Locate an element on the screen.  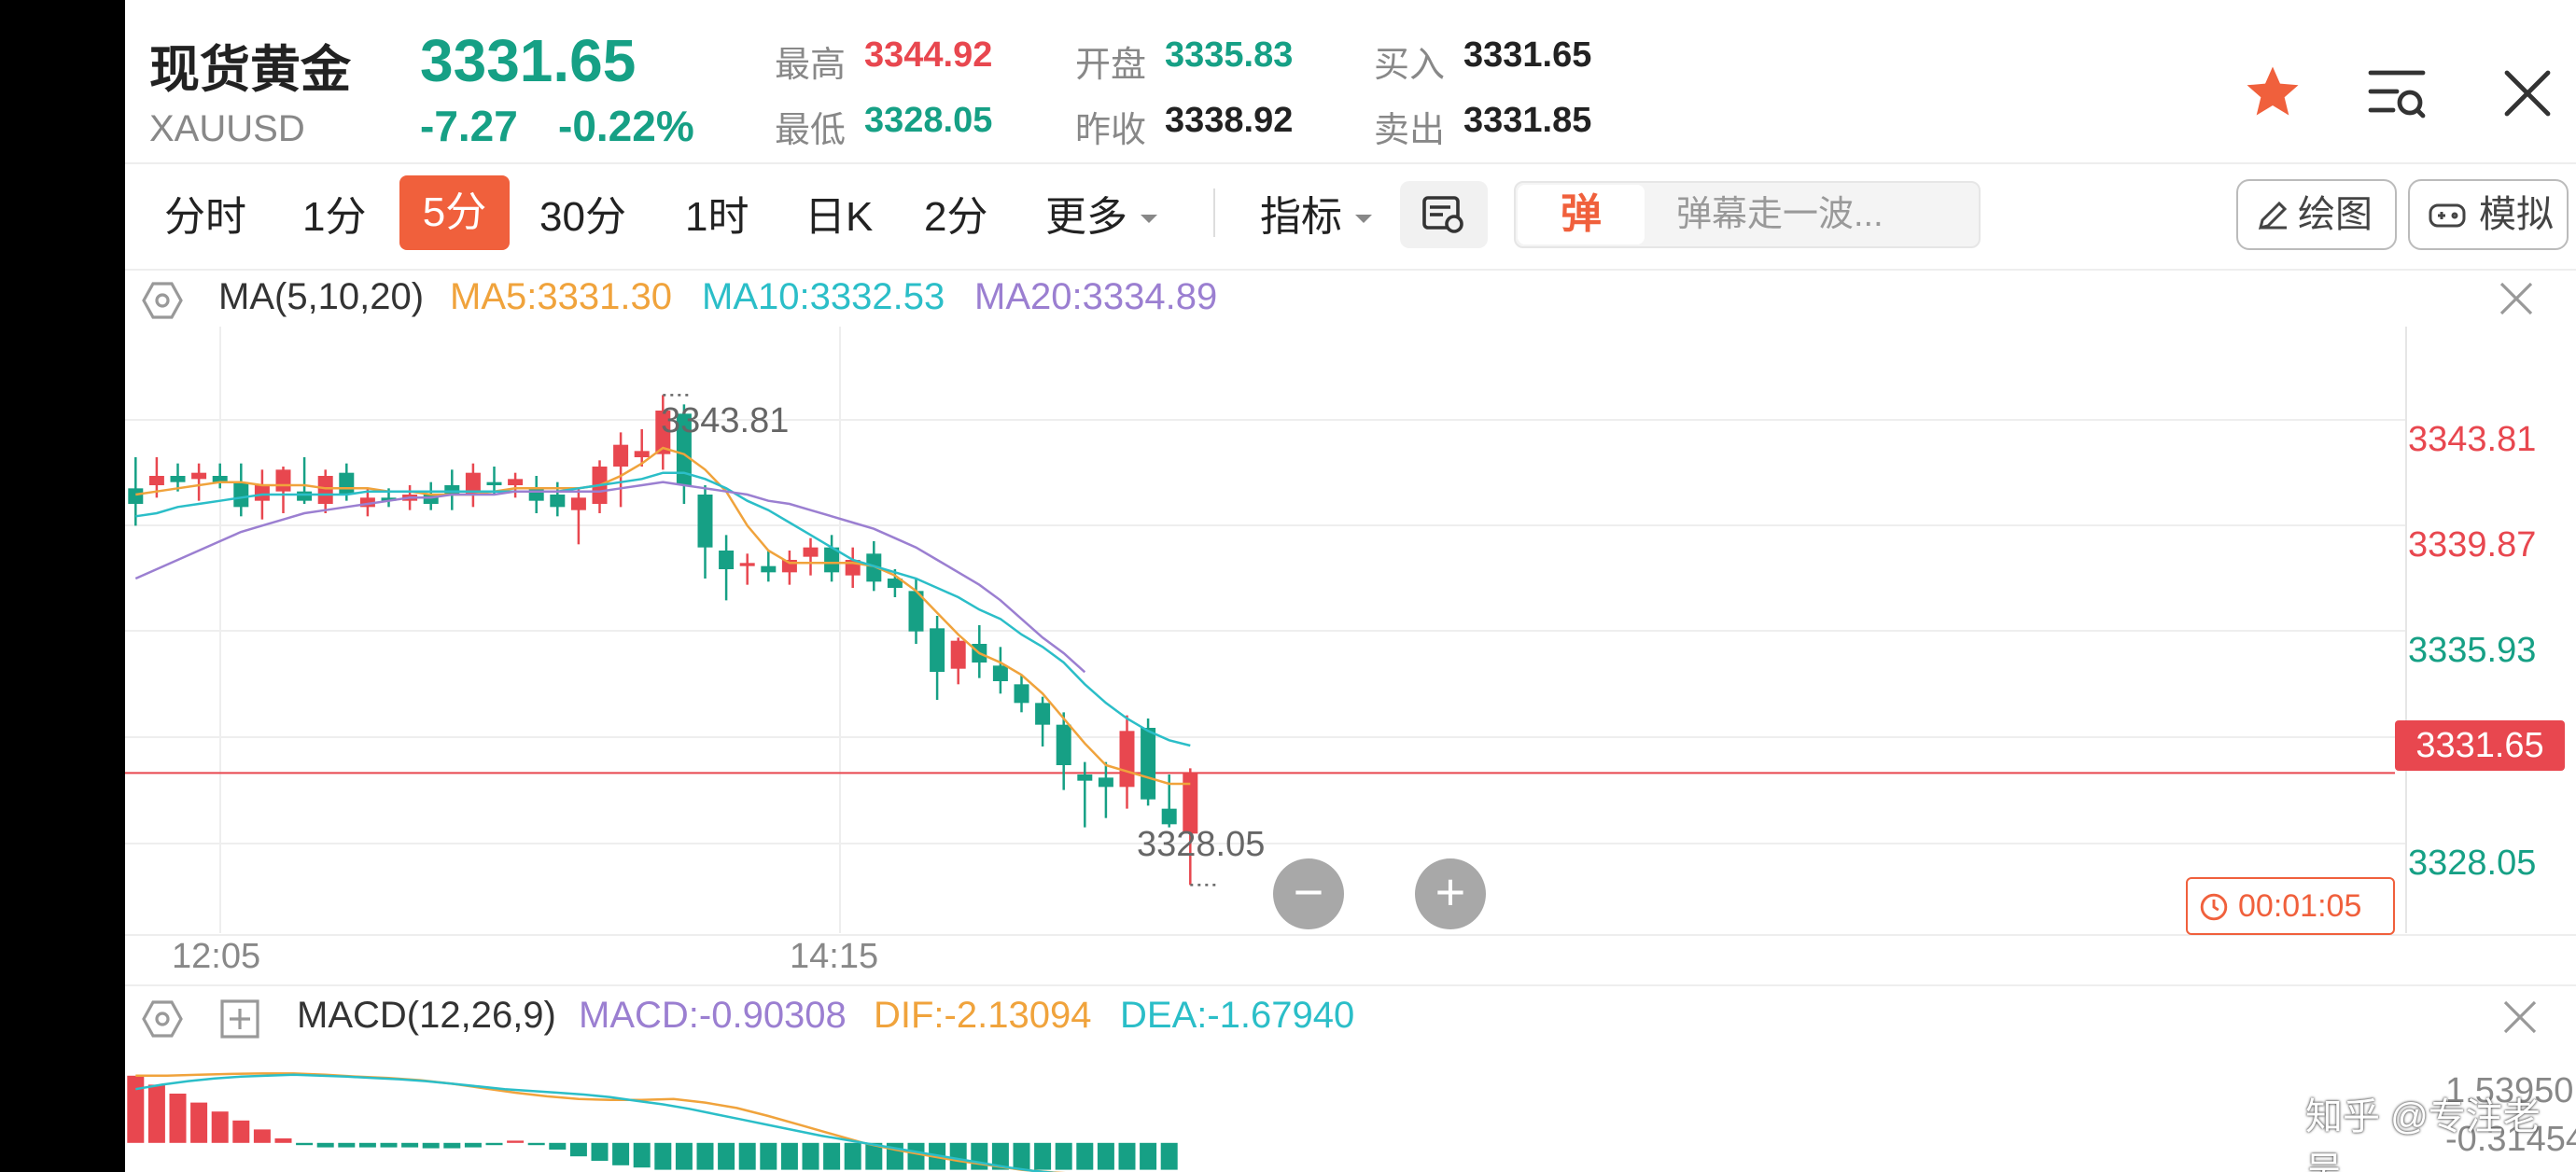
countdown-timer: 00:01:05 is located at coordinates (2290, 906).